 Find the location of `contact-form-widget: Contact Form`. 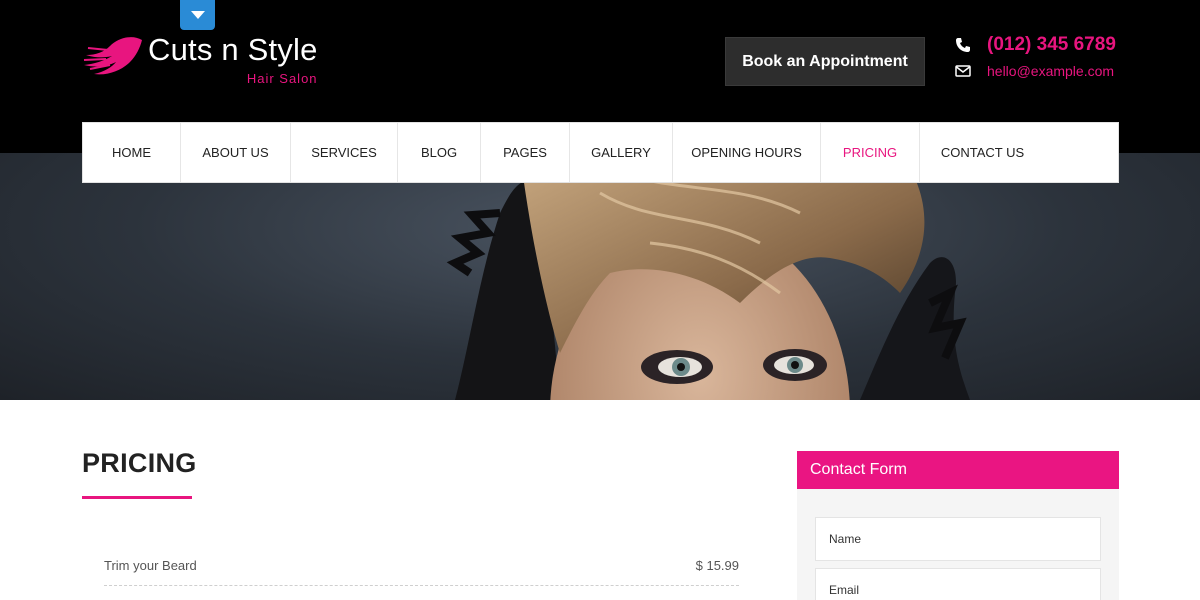

contact-form-widget: Contact Form is located at coordinates (958, 525).